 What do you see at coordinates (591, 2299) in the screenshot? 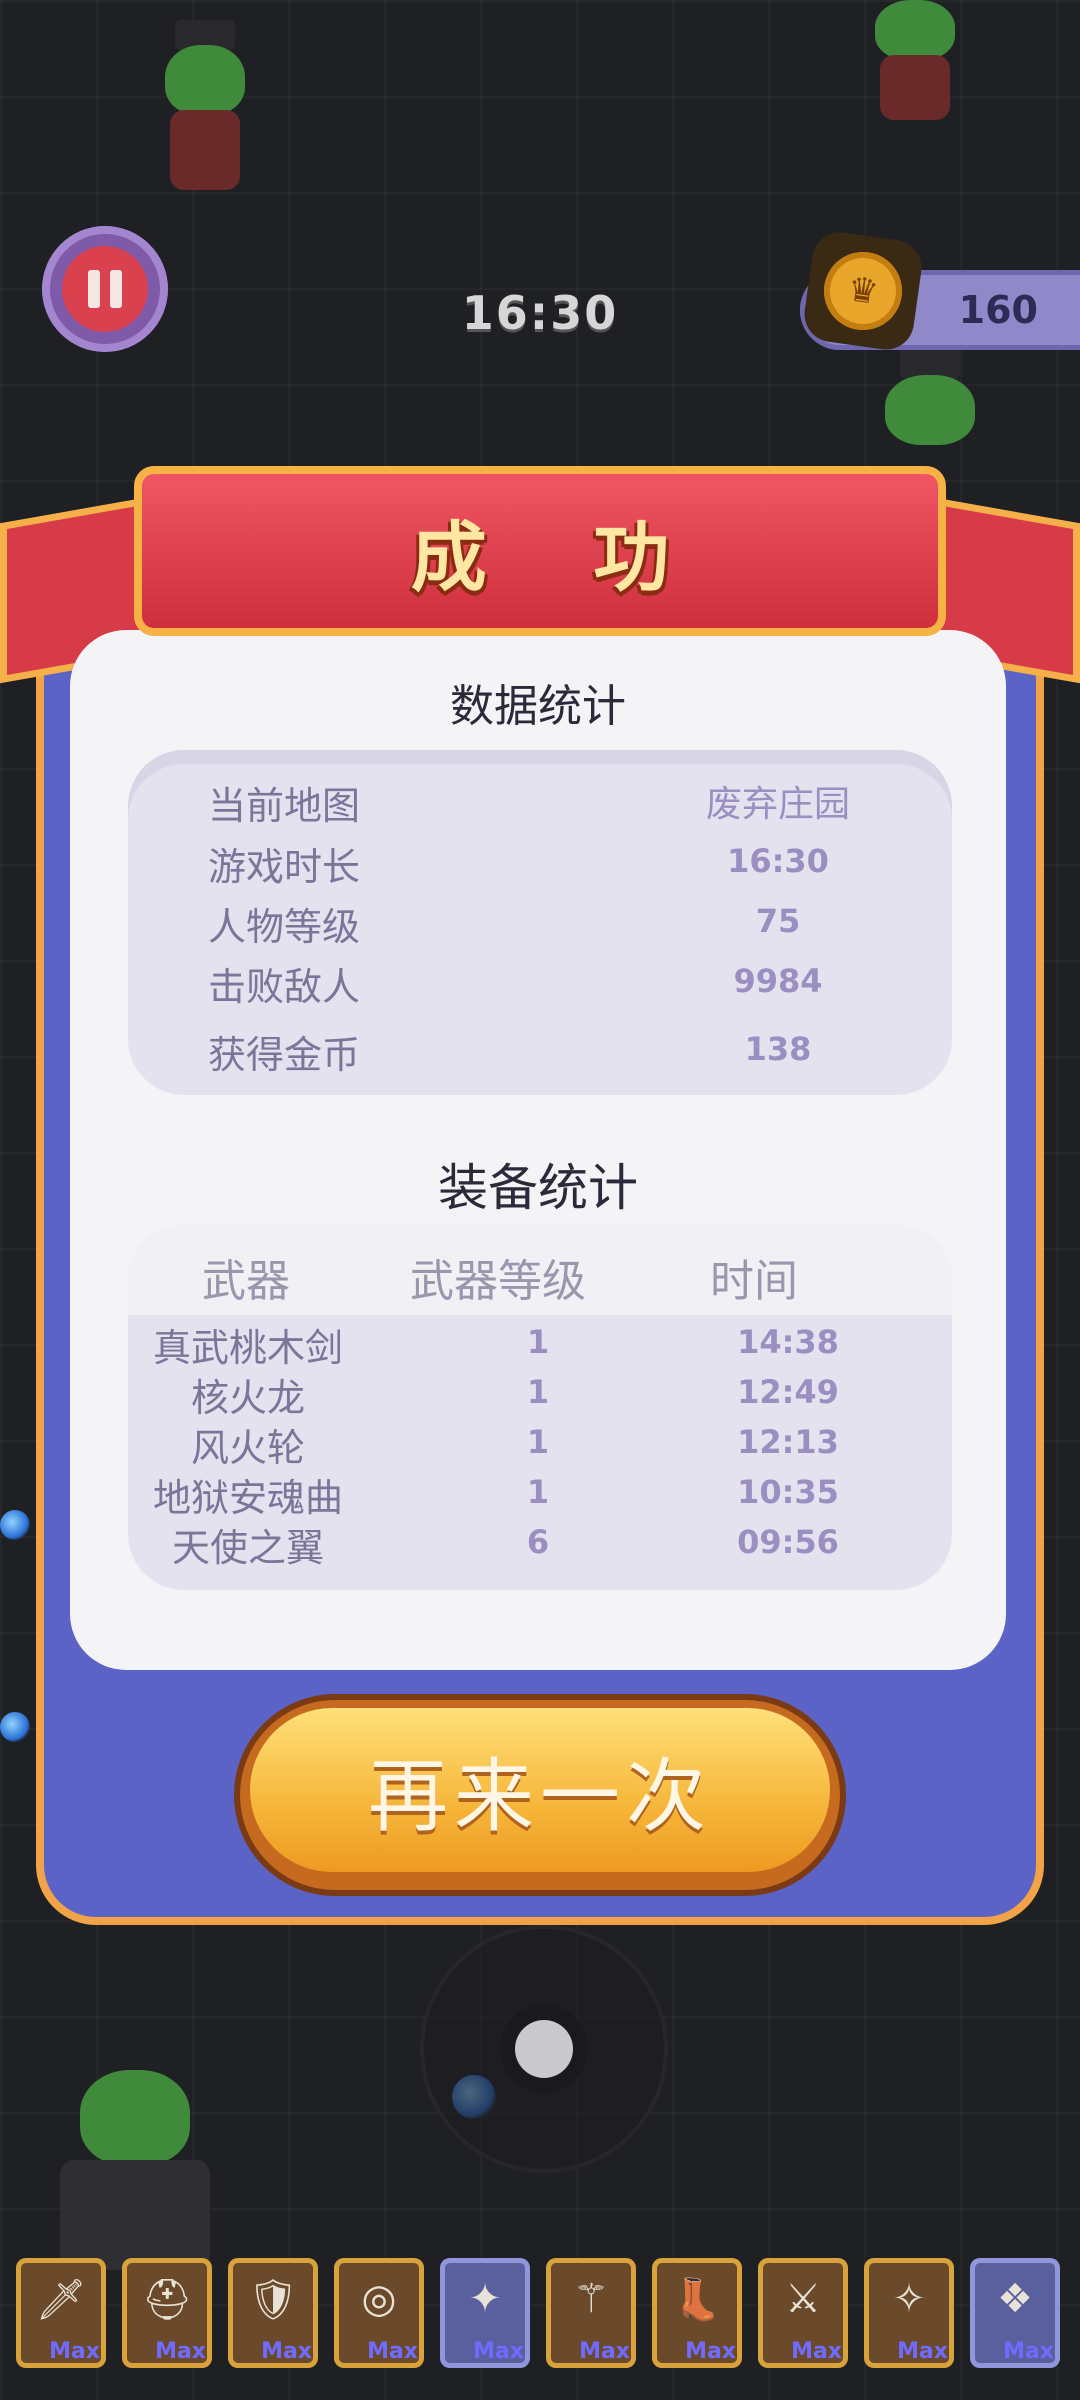
I see `staff-icon: ⚚` at bounding box center [591, 2299].